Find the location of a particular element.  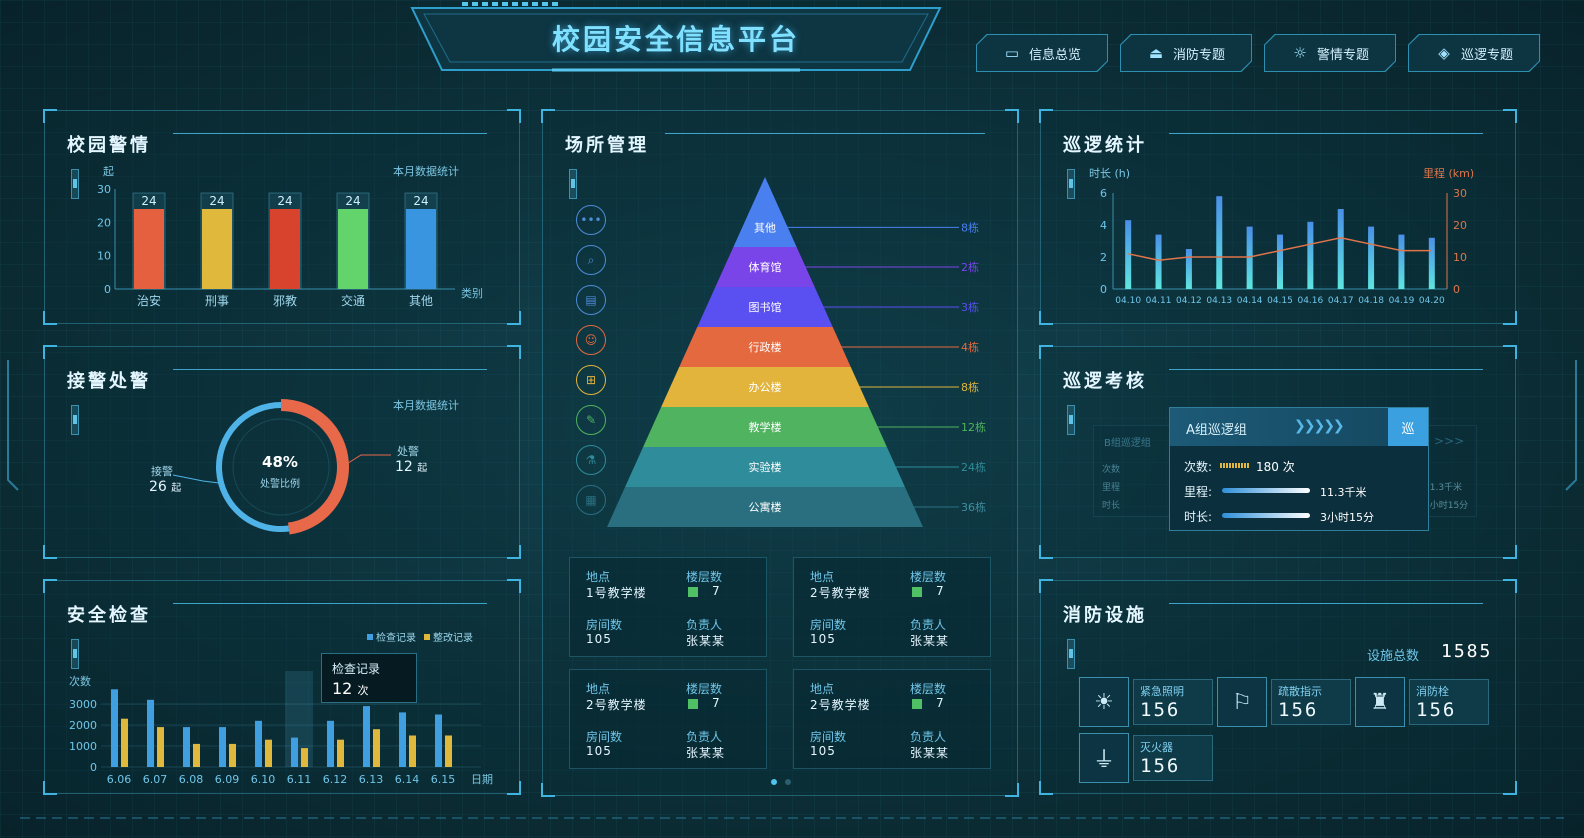

facility-exit-sign: ⚐ 疏散指示 156 is located at coordinates (1284, 702).